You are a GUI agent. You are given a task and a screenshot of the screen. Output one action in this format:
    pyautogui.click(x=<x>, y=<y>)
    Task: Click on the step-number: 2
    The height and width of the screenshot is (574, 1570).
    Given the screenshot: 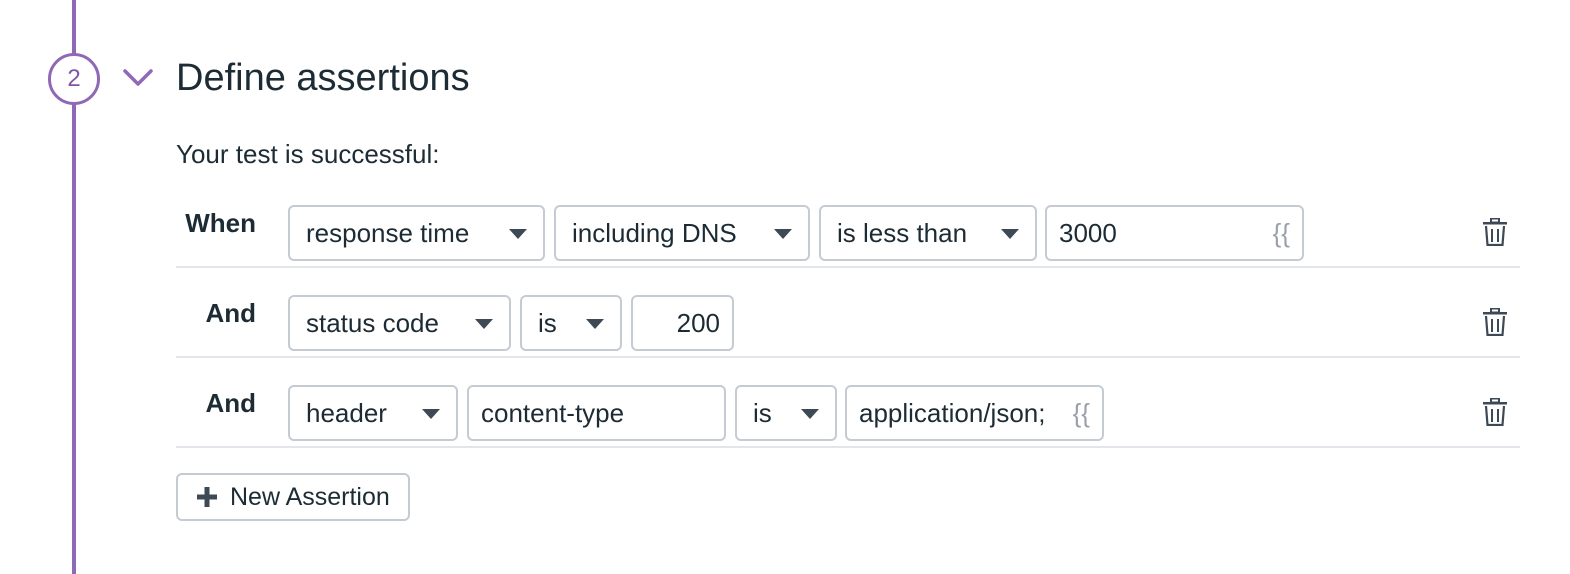 What is the action you would take?
    pyautogui.click(x=74, y=78)
    